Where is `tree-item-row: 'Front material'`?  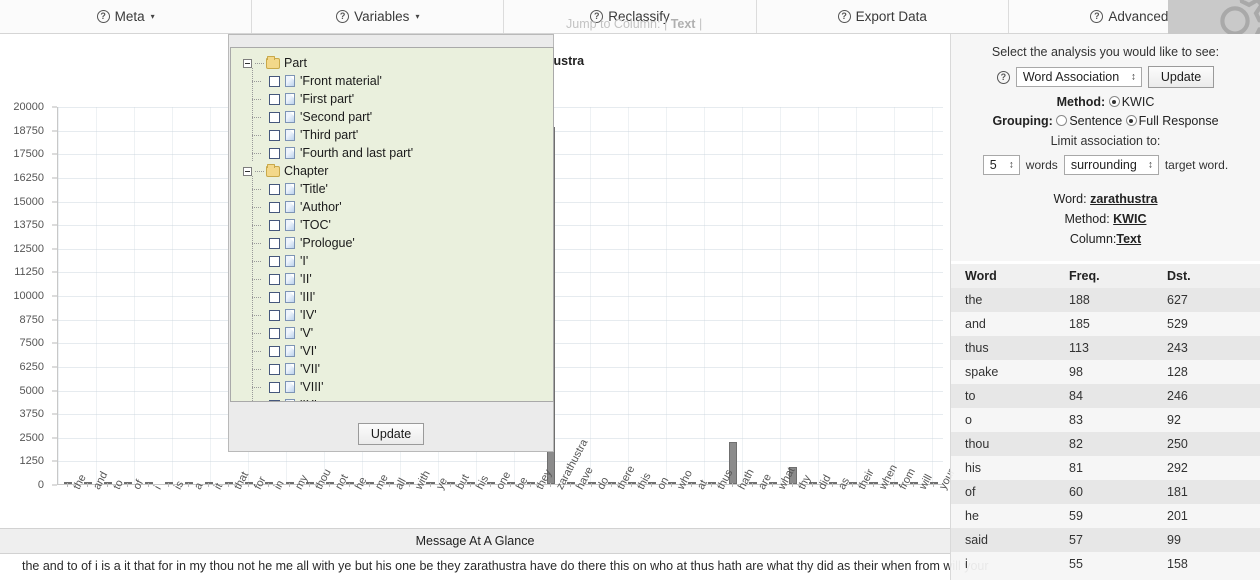 tree-item-row: 'Front material' is located at coordinates (396, 79).